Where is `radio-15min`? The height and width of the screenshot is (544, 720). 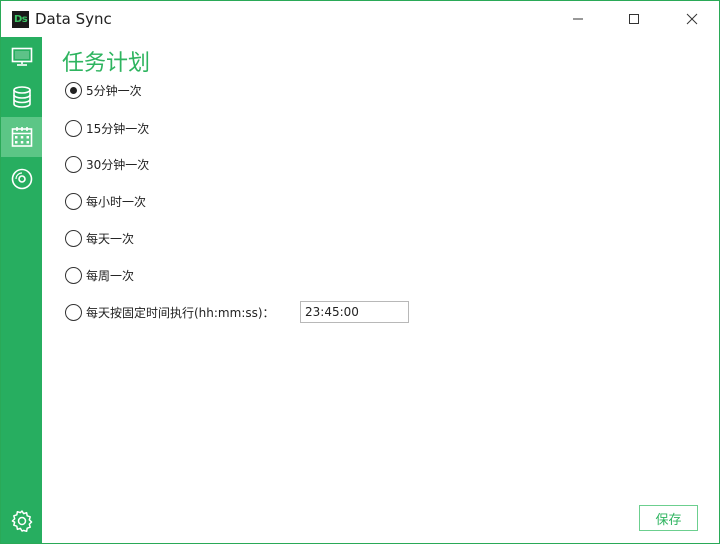 radio-15min is located at coordinates (73, 128).